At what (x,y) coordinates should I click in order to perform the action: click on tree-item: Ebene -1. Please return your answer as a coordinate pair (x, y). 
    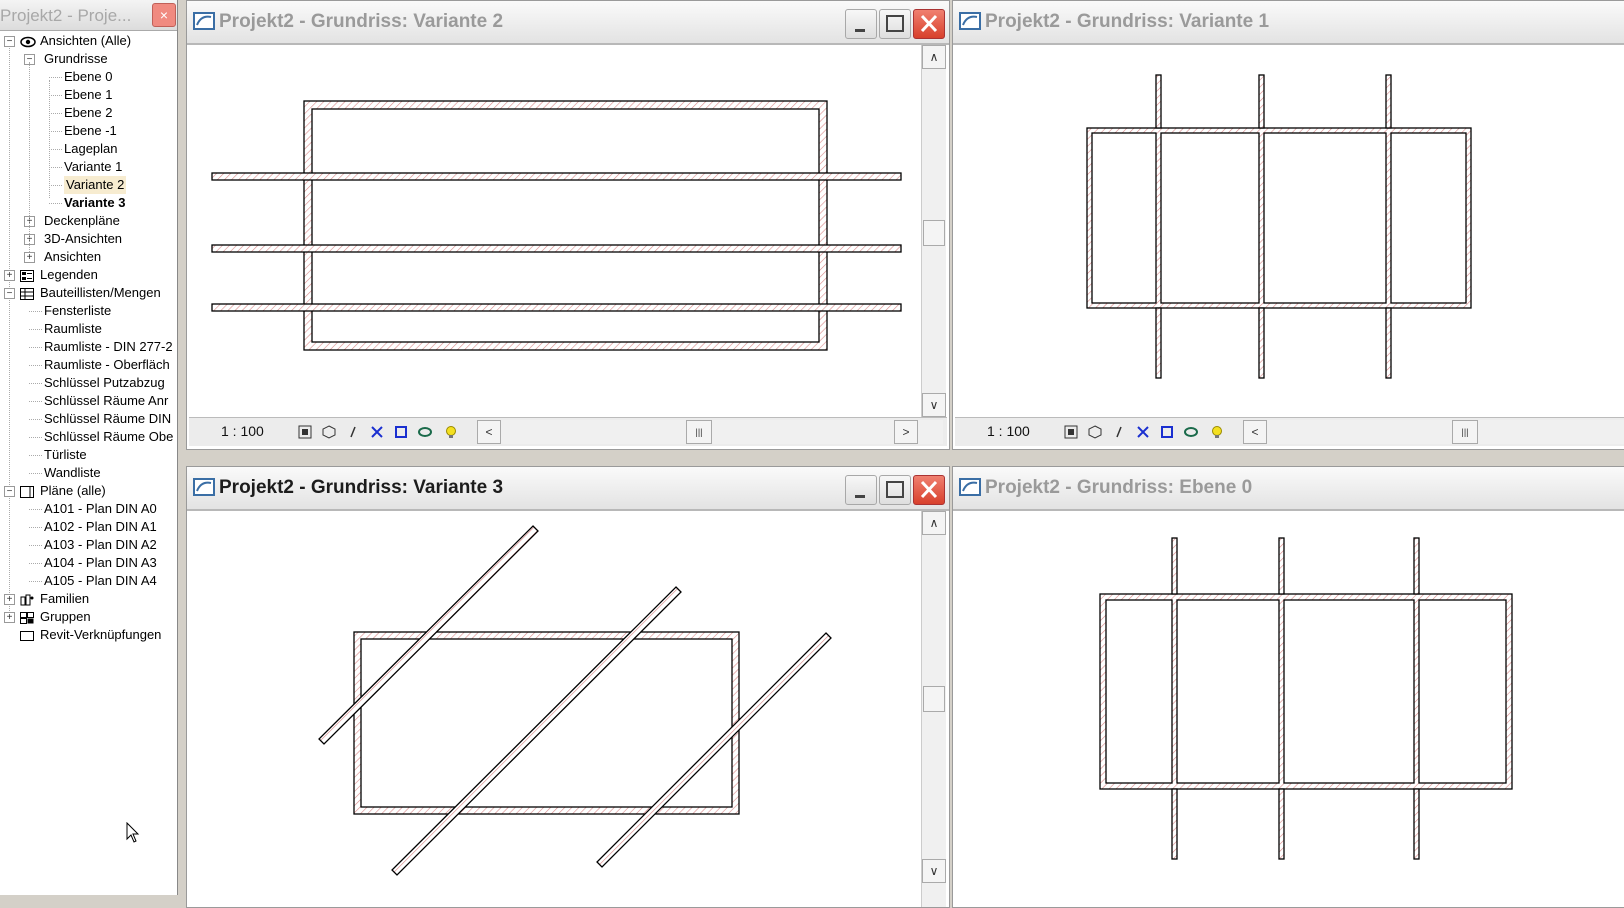
    Looking at the image, I should click on (90, 131).